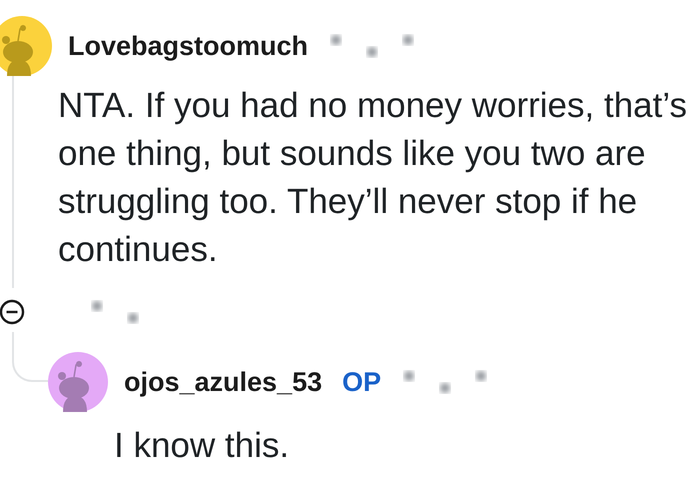 Image resolution: width=700 pixels, height=489 pixels. Describe the element at coordinates (188, 46) in the screenshot. I see `username: Lovebagstoomuch` at that location.